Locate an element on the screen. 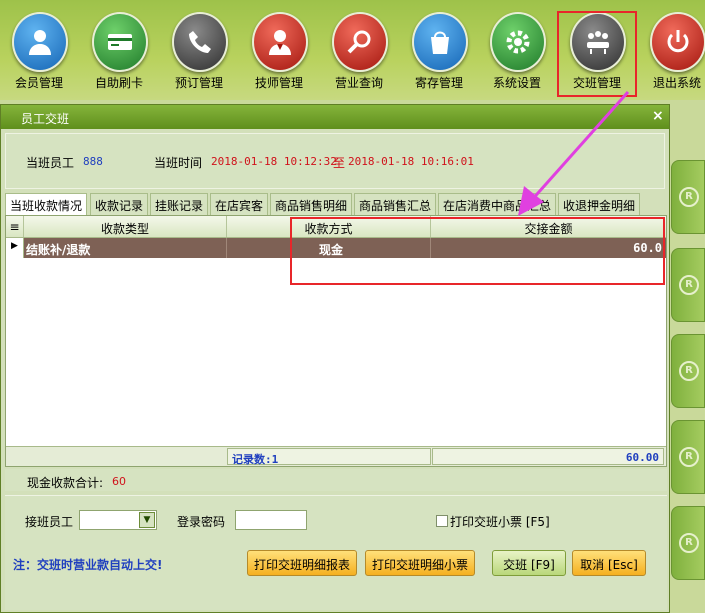  phone-icon is located at coordinates (200, 42).